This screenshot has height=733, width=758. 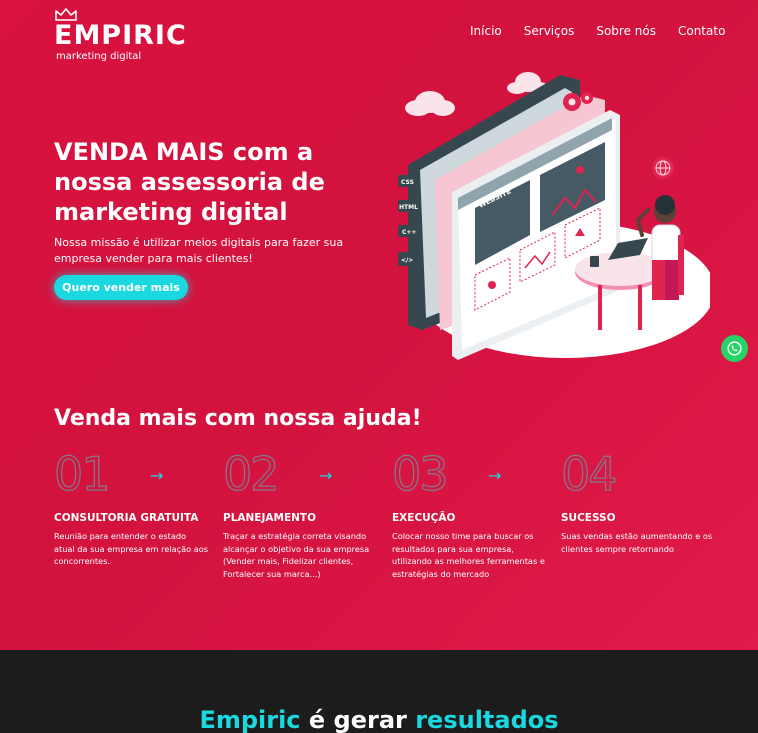 I want to click on brand-name: EMPIRIC, so click(x=120, y=35).